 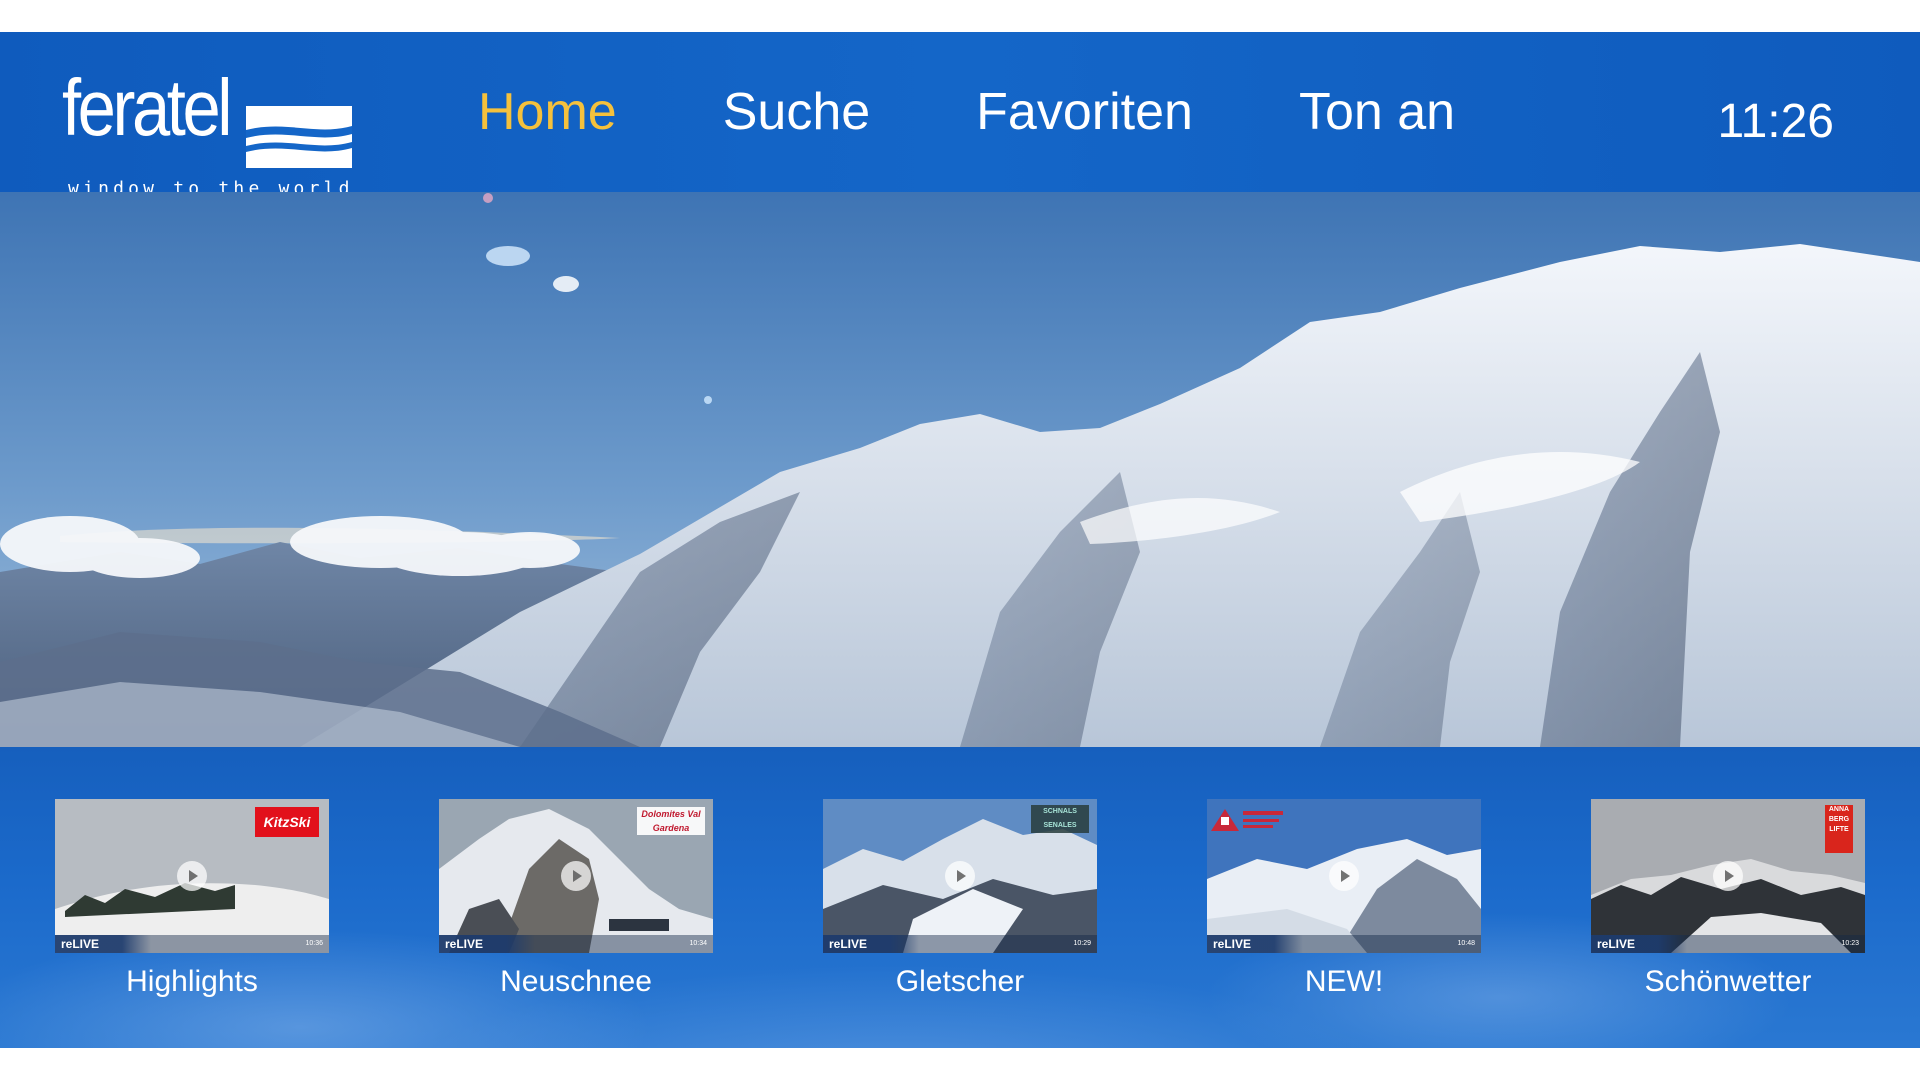 I want to click on card-thumbnail: reLIVE 10:48, so click(x=1344, y=876).